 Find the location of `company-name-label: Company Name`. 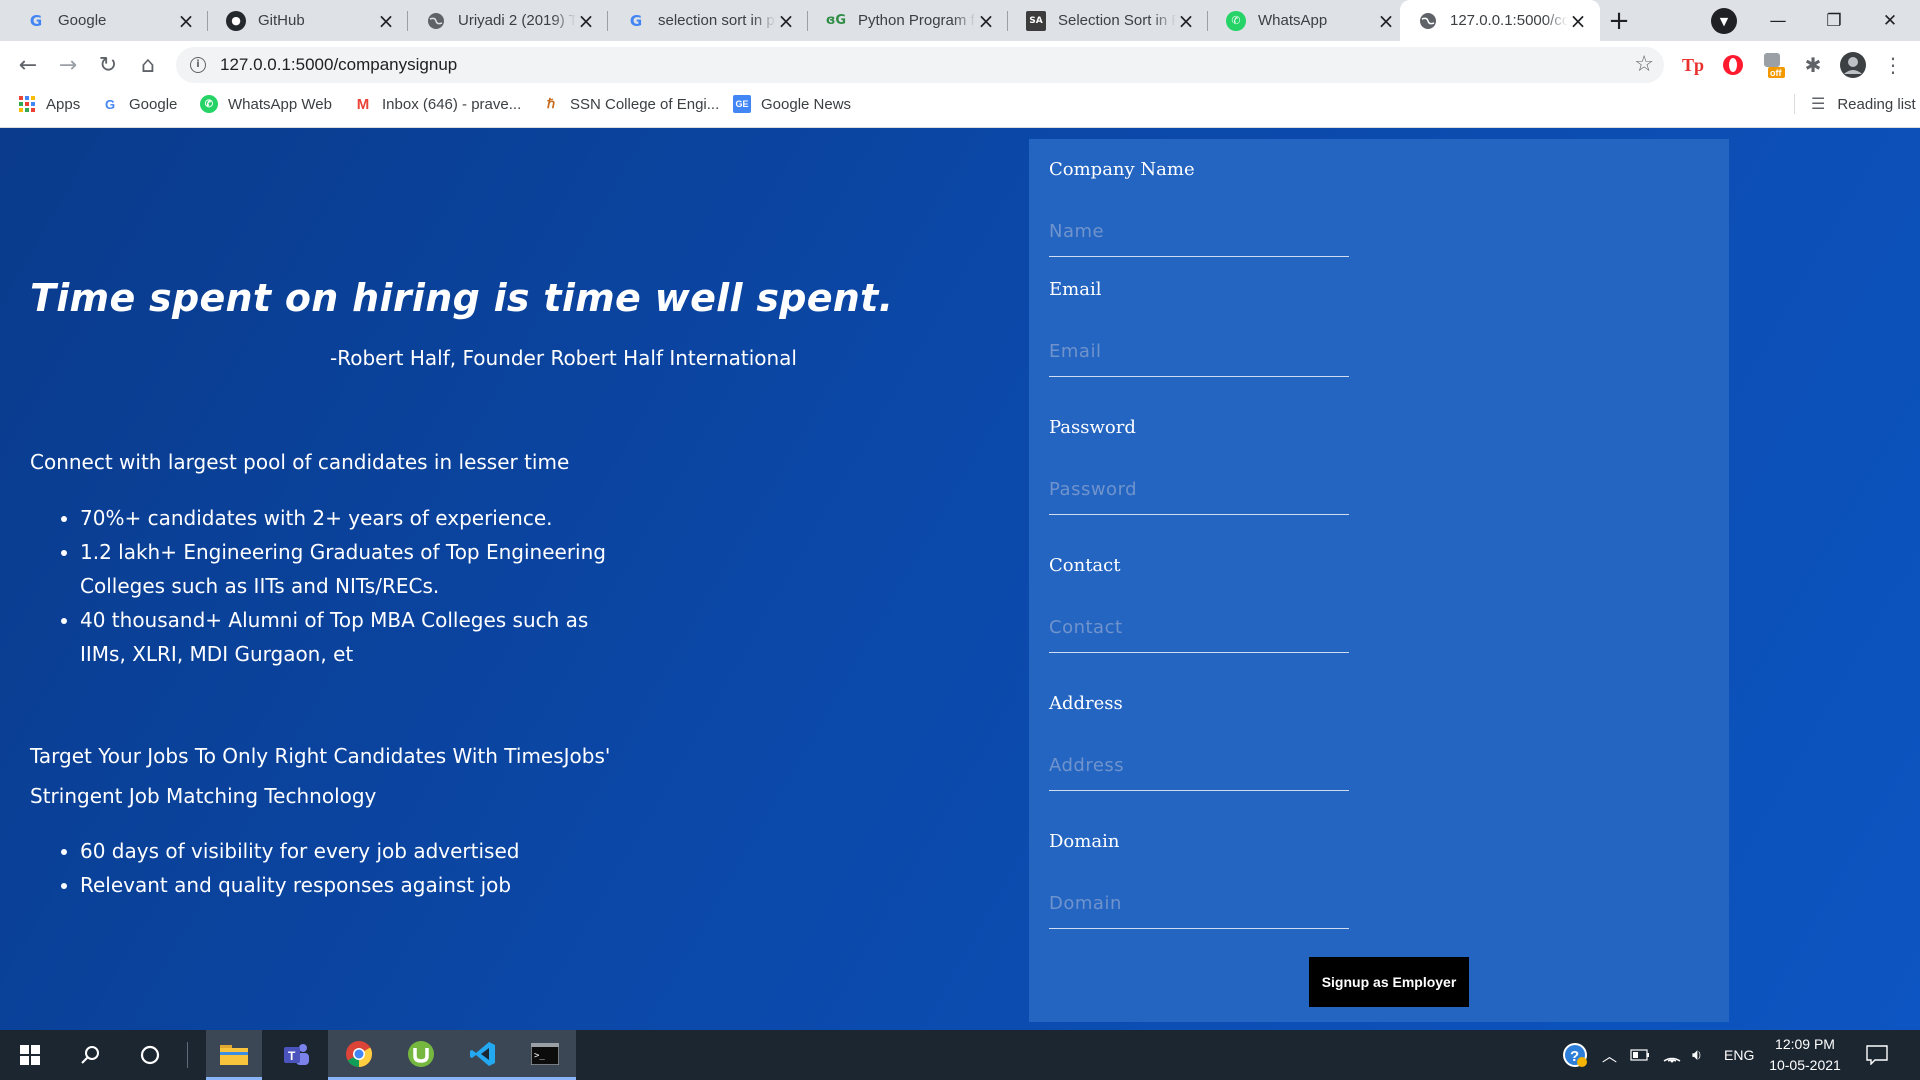

company-name-label: Company Name is located at coordinates (1122, 169).